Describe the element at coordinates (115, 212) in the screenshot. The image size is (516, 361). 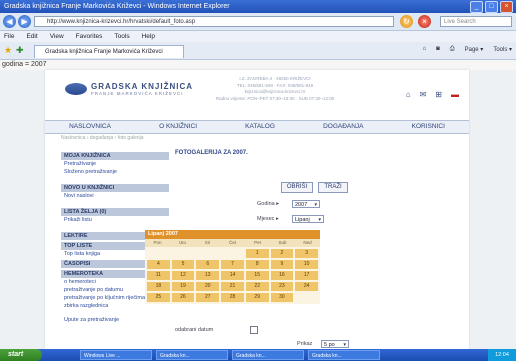
I see `sidebar-header: LISTA ŽELJA (0)` at that location.